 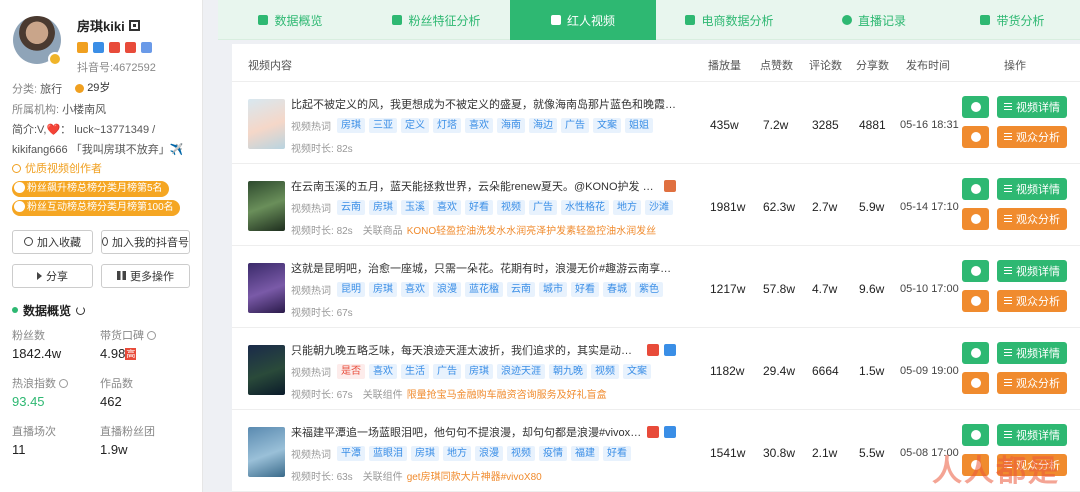 What do you see at coordinates (415, 371) in the screenshot?
I see `hot-word-tag: 生活` at bounding box center [415, 371].